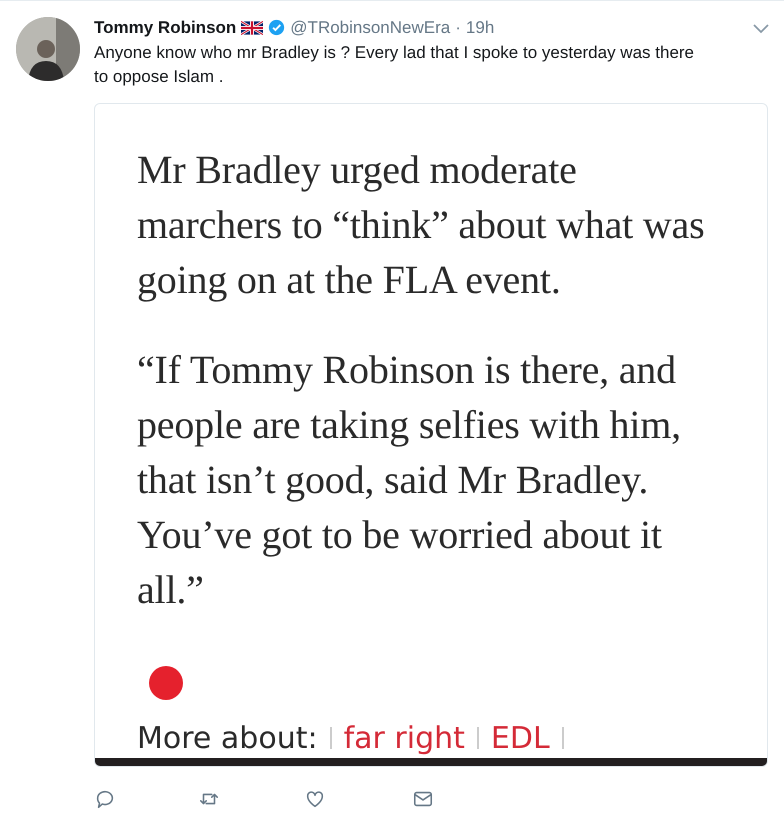  Describe the element at coordinates (165, 28) in the screenshot. I see `author-name: Tommy Robinson` at that location.